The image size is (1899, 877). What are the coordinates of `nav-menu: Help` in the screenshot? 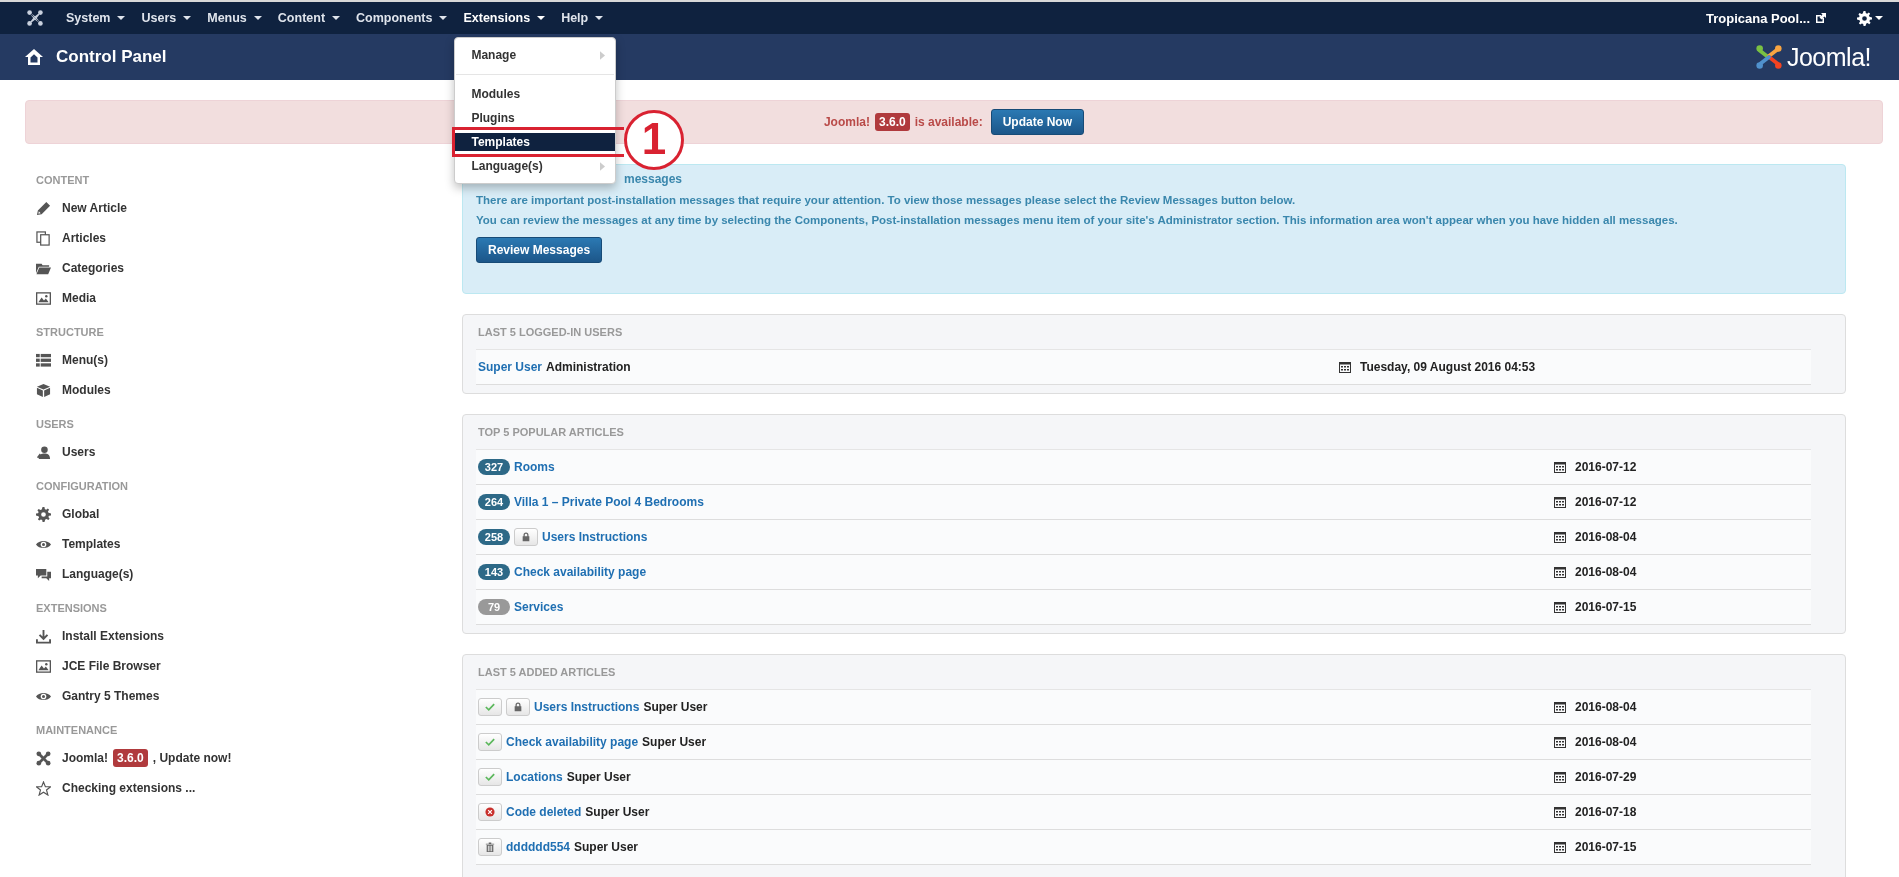 It's located at (582, 18).